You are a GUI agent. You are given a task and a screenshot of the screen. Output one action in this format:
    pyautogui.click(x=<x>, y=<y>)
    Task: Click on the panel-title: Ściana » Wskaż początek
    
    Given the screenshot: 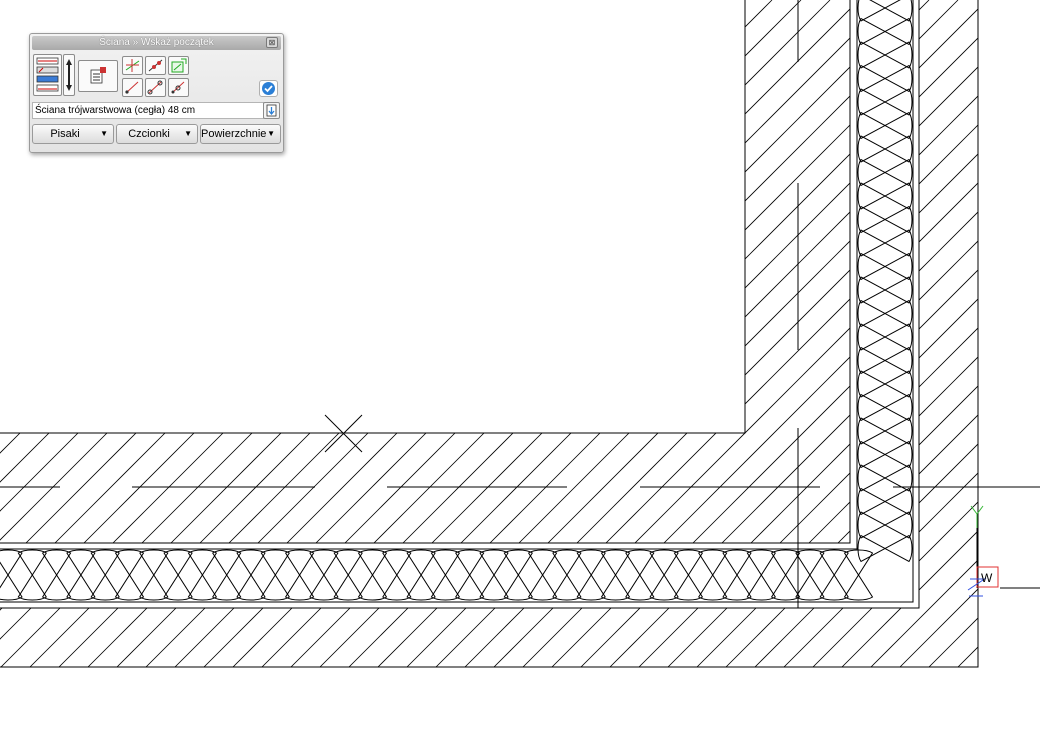 What is the action you would take?
    pyautogui.click(x=156, y=43)
    